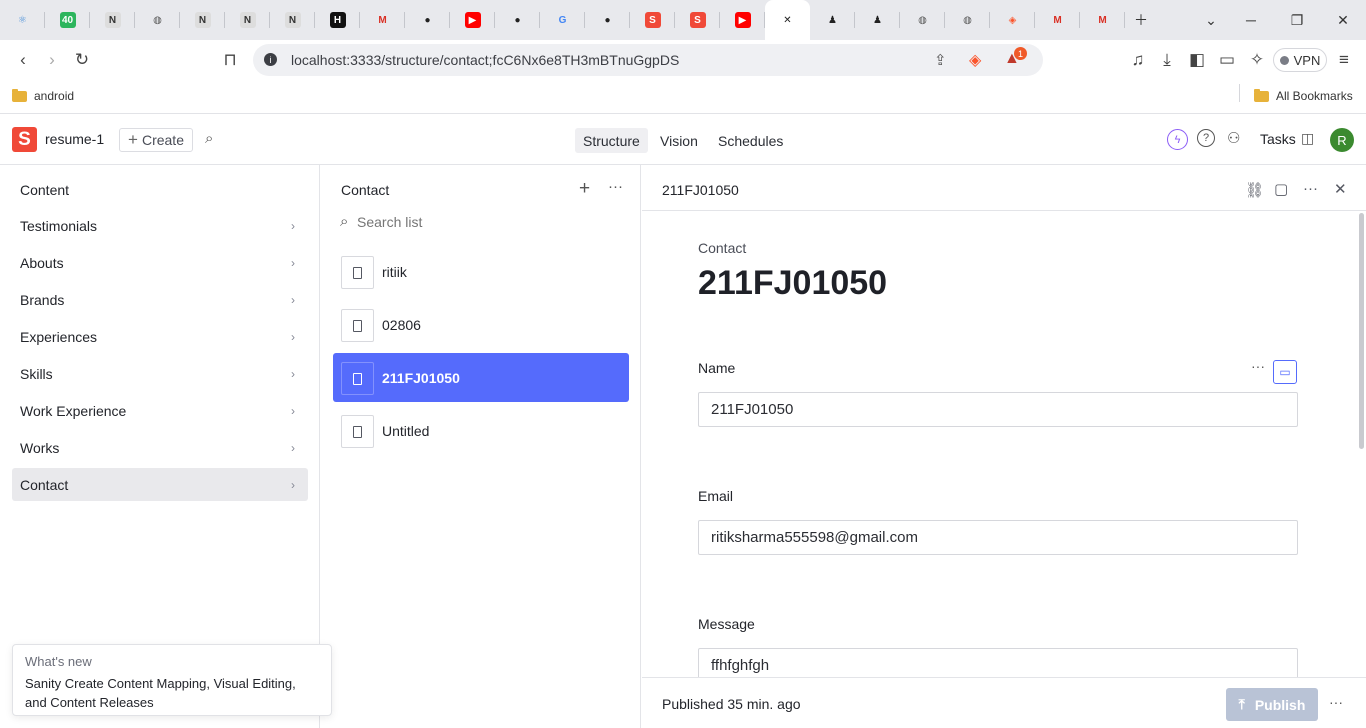 This screenshot has width=1366, height=728. What do you see at coordinates (487, 222) in the screenshot?
I see `search-list-input` at bounding box center [487, 222].